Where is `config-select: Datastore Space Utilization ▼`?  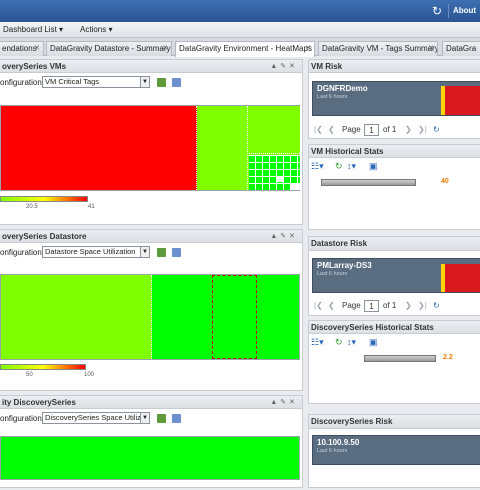
config-select: Datastore Space Utilization ▼ is located at coordinates (96, 252).